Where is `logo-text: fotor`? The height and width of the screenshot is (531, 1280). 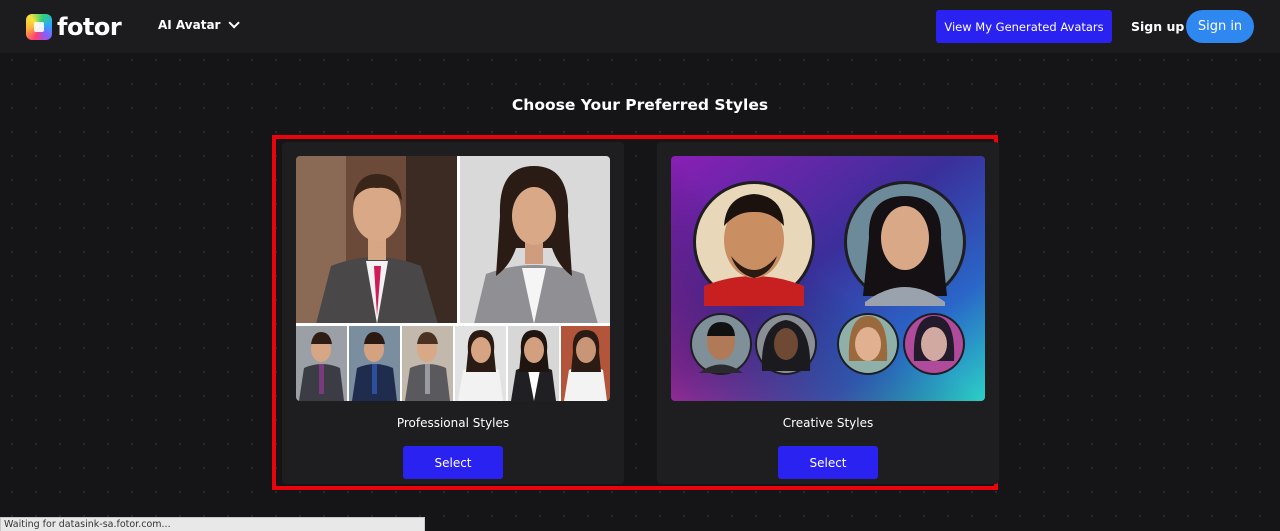
logo-text: fotor is located at coordinates (89, 27).